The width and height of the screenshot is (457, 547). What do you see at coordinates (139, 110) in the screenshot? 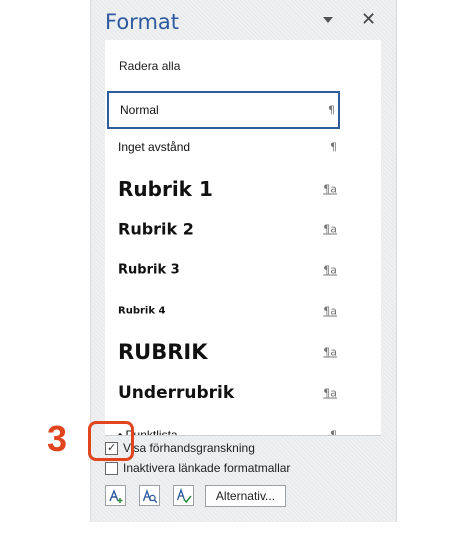
I see `style-item-label: Normal` at bounding box center [139, 110].